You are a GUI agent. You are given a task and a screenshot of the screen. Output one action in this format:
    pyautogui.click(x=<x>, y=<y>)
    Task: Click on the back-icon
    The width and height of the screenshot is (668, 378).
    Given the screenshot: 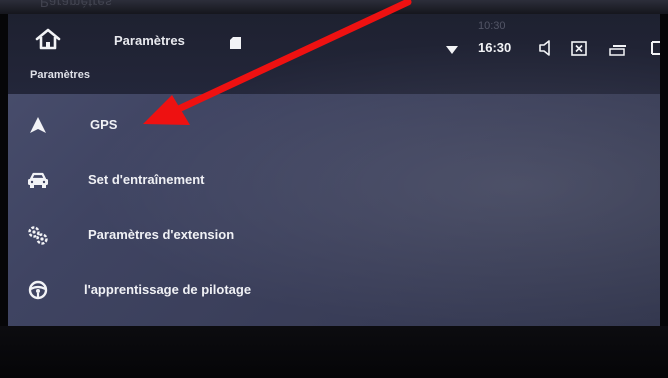 What is the action you would take?
    pyautogui.click(x=655, y=48)
    